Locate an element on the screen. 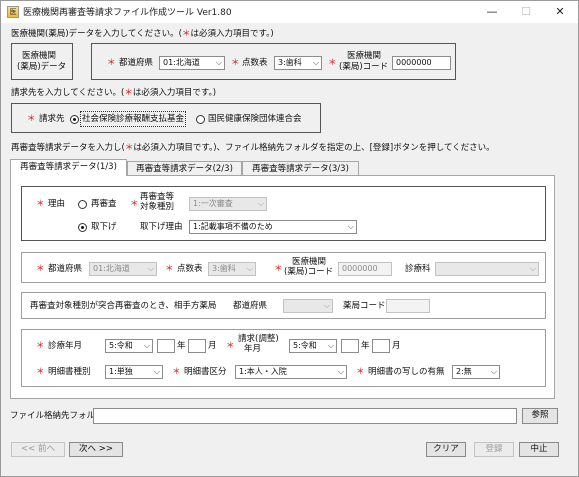 This screenshot has height=477, width=579. pharmacy-box: 再審査対象種別が突合再審査のとき、相手方薬局 都道府県 ⌵ 薬局コード is located at coordinates (283, 305).